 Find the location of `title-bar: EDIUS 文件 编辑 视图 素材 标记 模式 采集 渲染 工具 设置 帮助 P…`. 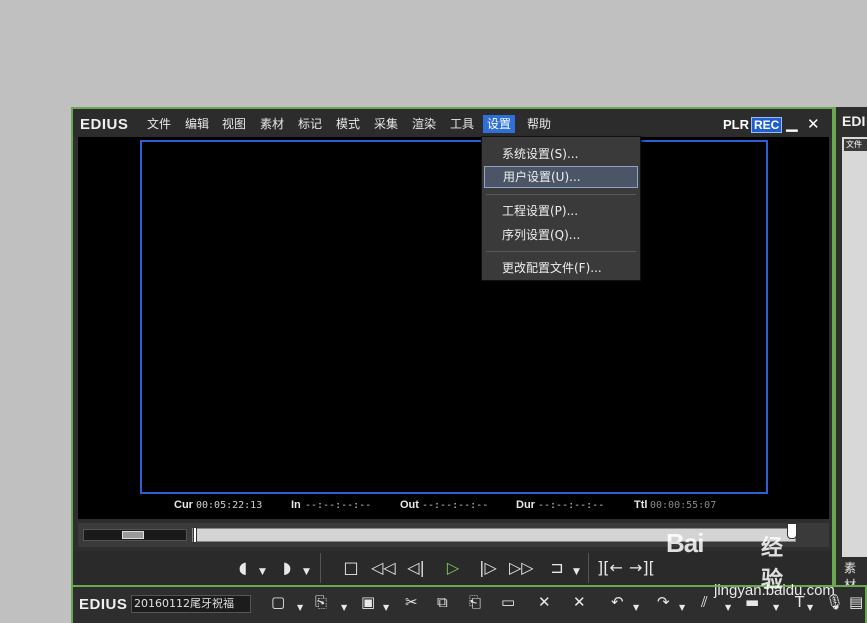

title-bar: EDIUS 文件 编辑 视图 素材 标记 模式 采集 渲染 工具 设置 帮助 P… is located at coordinates (452, 123).